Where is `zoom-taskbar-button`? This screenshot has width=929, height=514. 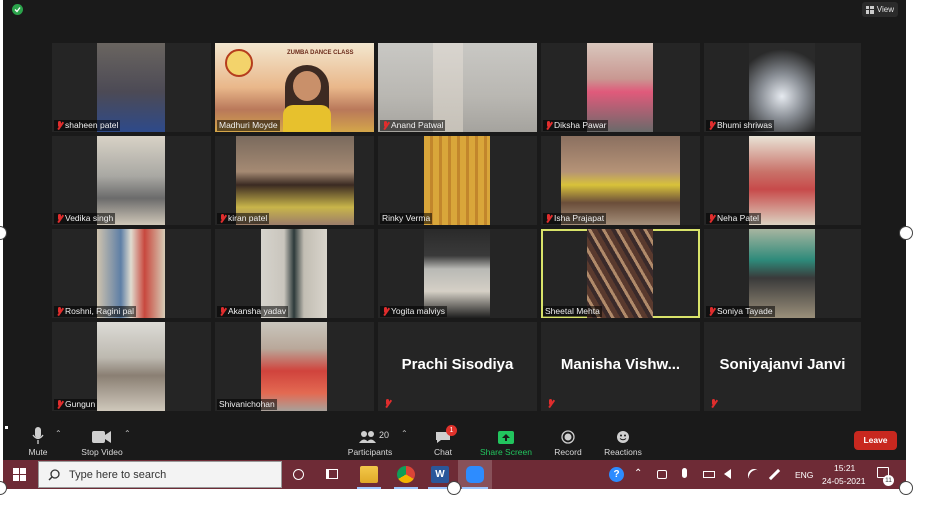 zoom-taskbar-button is located at coordinates (475, 474).